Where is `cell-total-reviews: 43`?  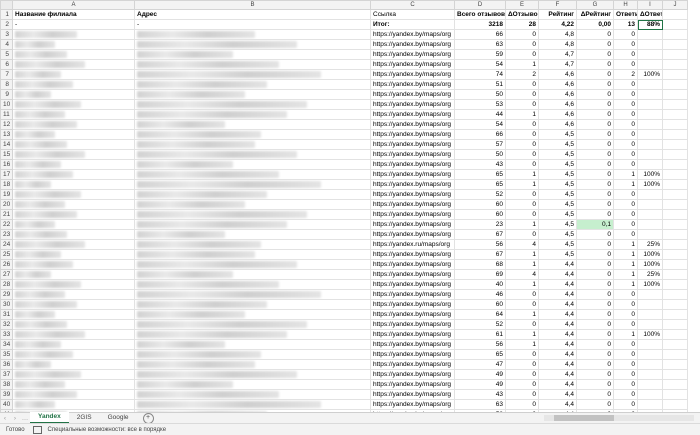
cell-total-reviews: 43 is located at coordinates (480, 164).